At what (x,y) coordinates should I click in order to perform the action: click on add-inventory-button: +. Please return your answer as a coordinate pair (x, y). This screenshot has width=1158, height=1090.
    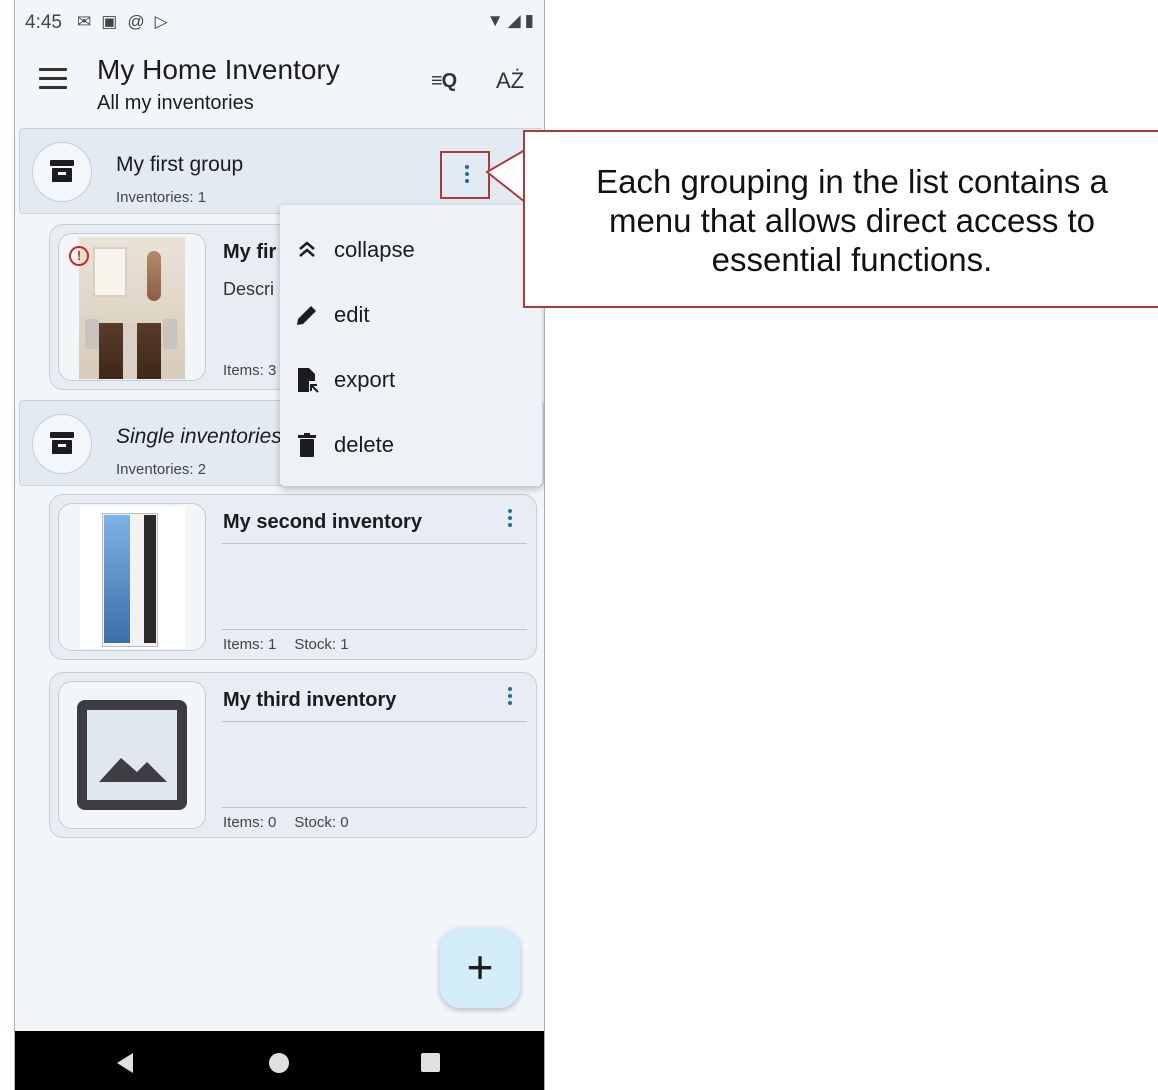
    Looking at the image, I should click on (480, 968).